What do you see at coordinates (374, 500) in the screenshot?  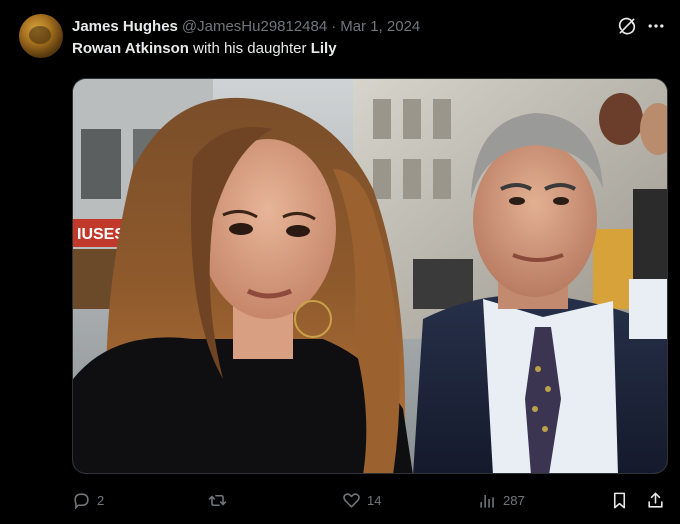 I see `like-count: 14` at bounding box center [374, 500].